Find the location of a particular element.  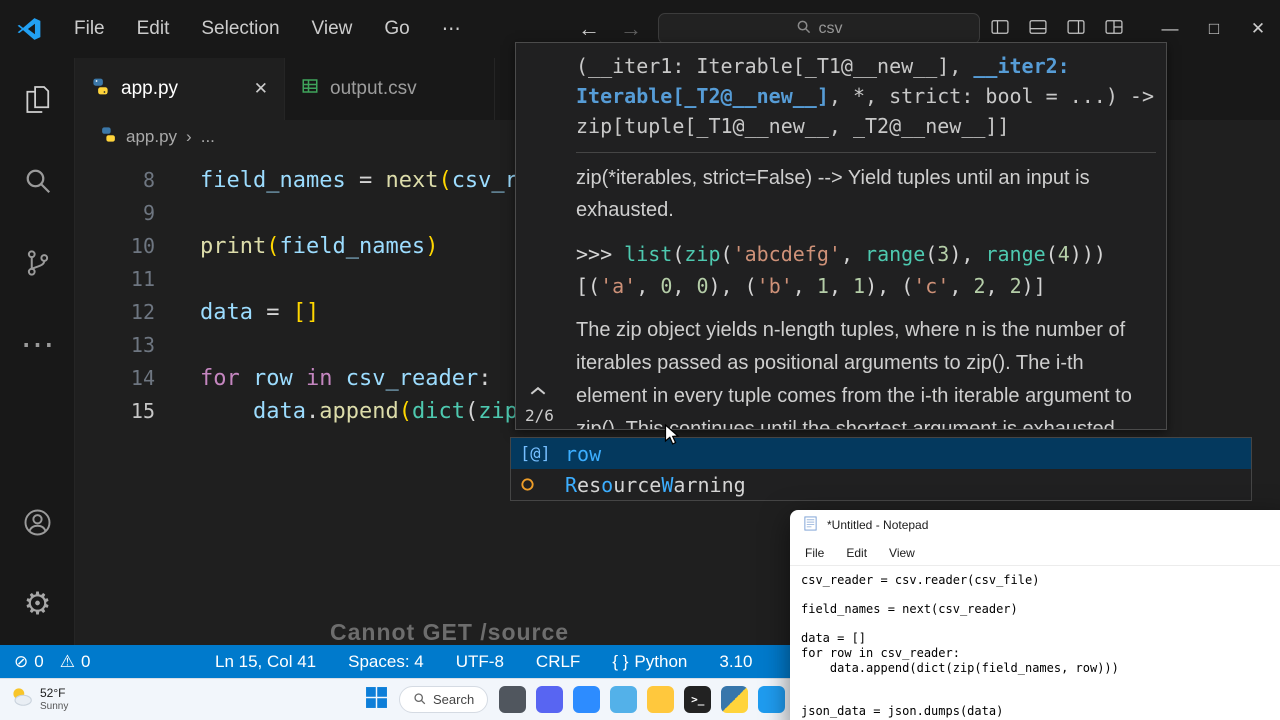

menu-item-edit: Edit is located at coordinates (153, 29).